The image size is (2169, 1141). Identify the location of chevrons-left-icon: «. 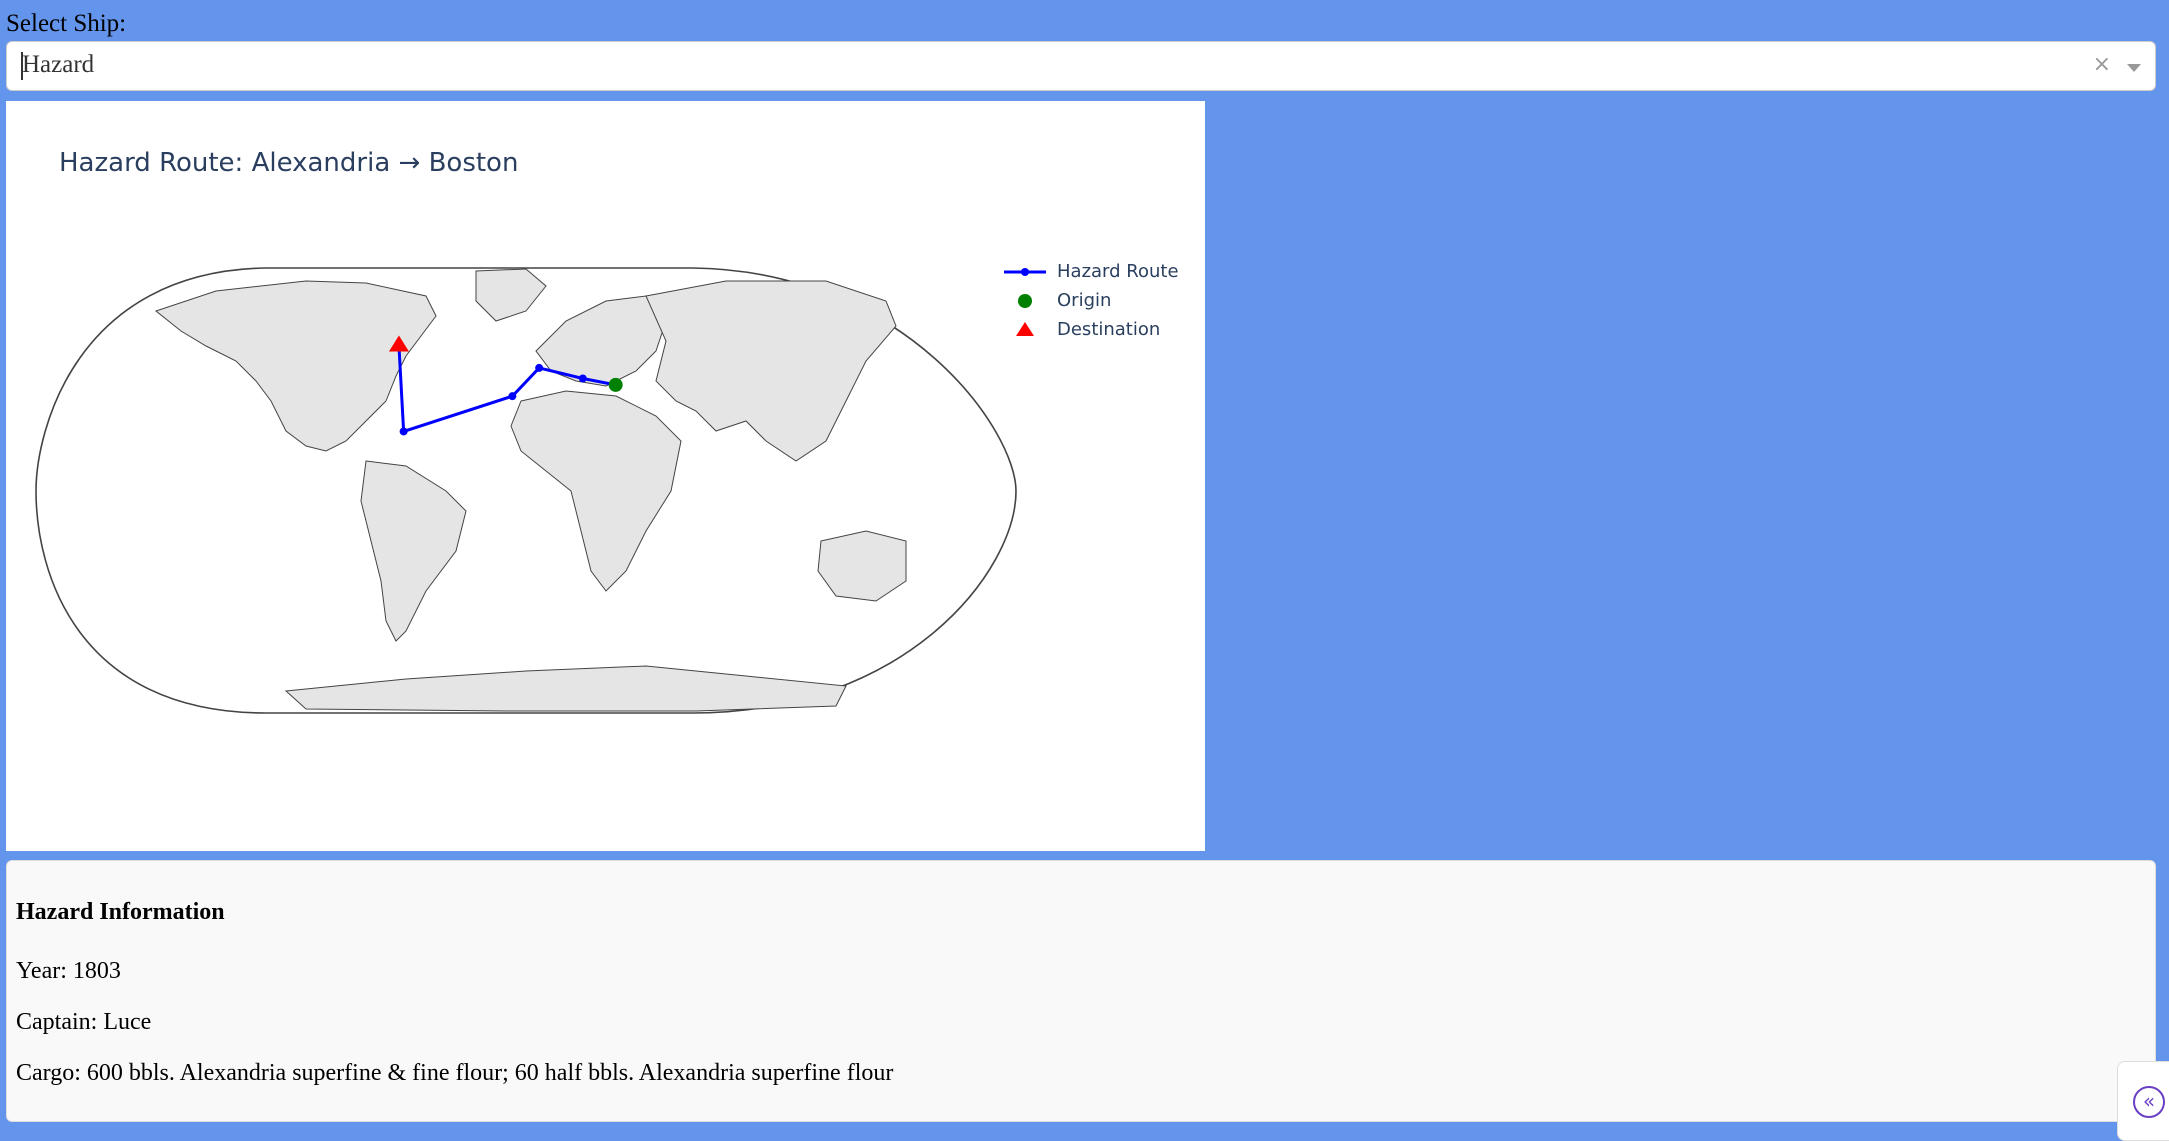
(2149, 1102).